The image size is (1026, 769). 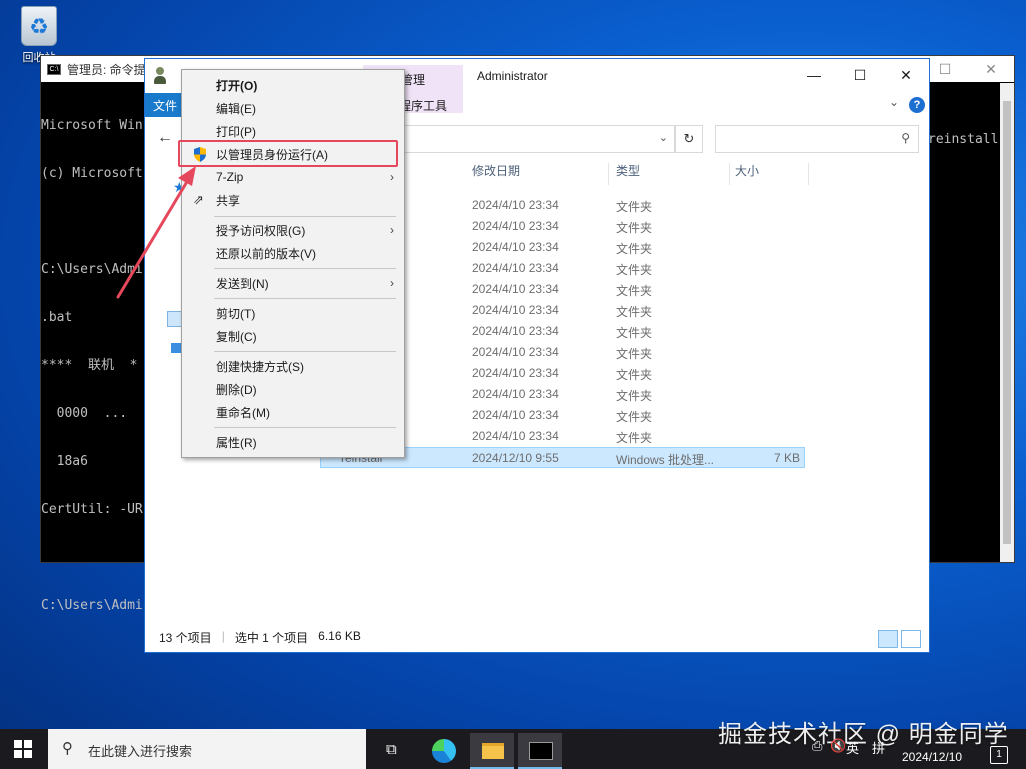 I want to click on ime-language: 英, so click(x=852, y=747).